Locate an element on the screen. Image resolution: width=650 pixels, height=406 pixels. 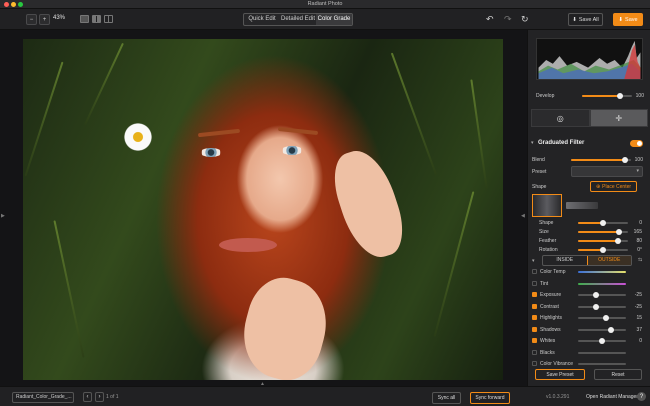
save-all-label: Save All is located at coordinates (588, 19).